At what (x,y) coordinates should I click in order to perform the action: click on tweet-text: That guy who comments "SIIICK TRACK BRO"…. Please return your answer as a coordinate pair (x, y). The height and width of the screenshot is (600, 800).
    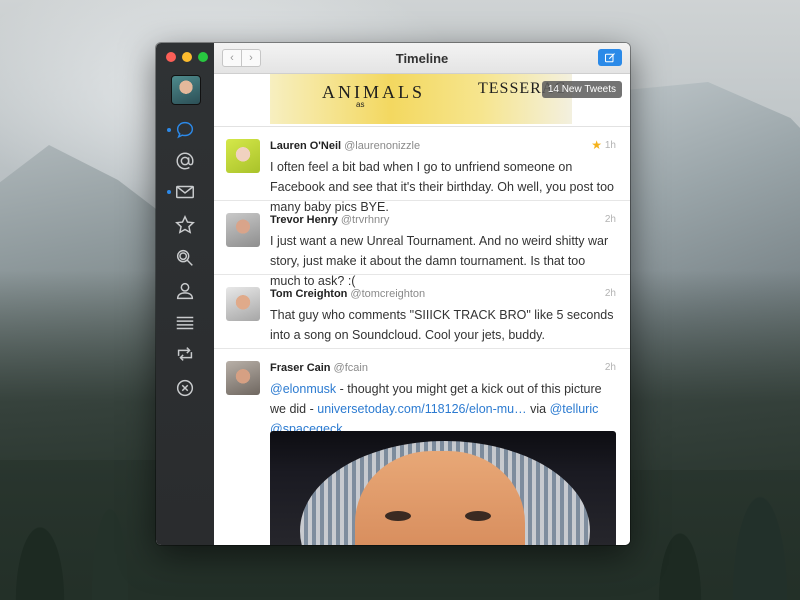
    Looking at the image, I should click on (442, 325).